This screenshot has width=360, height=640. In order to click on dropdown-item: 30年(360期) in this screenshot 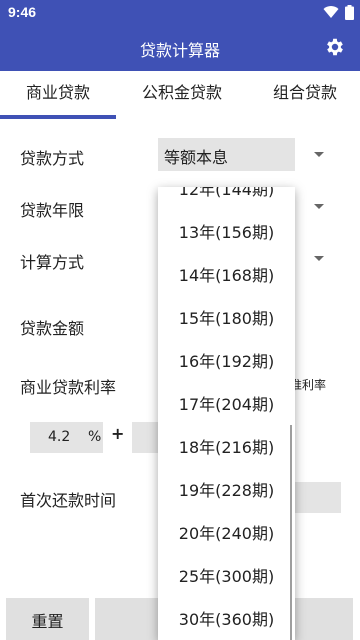, I will do `click(226, 619)`.